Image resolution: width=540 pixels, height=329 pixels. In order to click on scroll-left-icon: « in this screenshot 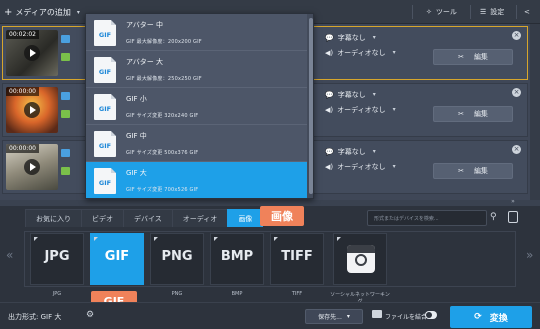, I will do `click(9, 255)`.